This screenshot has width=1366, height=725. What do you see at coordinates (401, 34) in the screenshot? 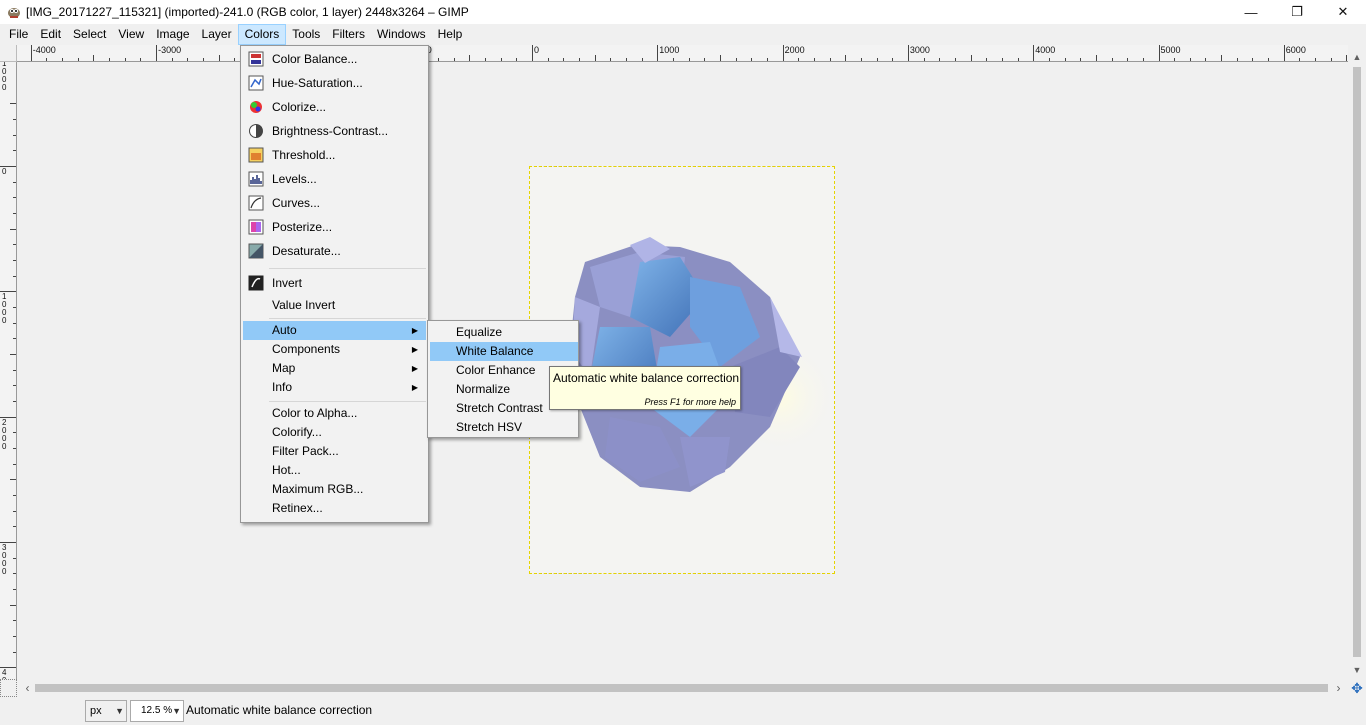
I see `menu-windows: Windows` at bounding box center [401, 34].